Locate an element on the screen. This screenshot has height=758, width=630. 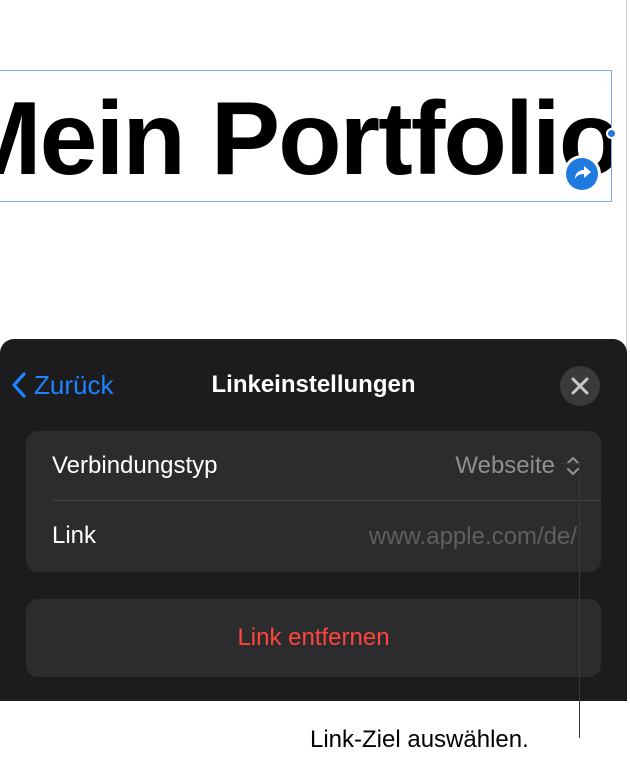
link-badge is located at coordinates (582, 174).